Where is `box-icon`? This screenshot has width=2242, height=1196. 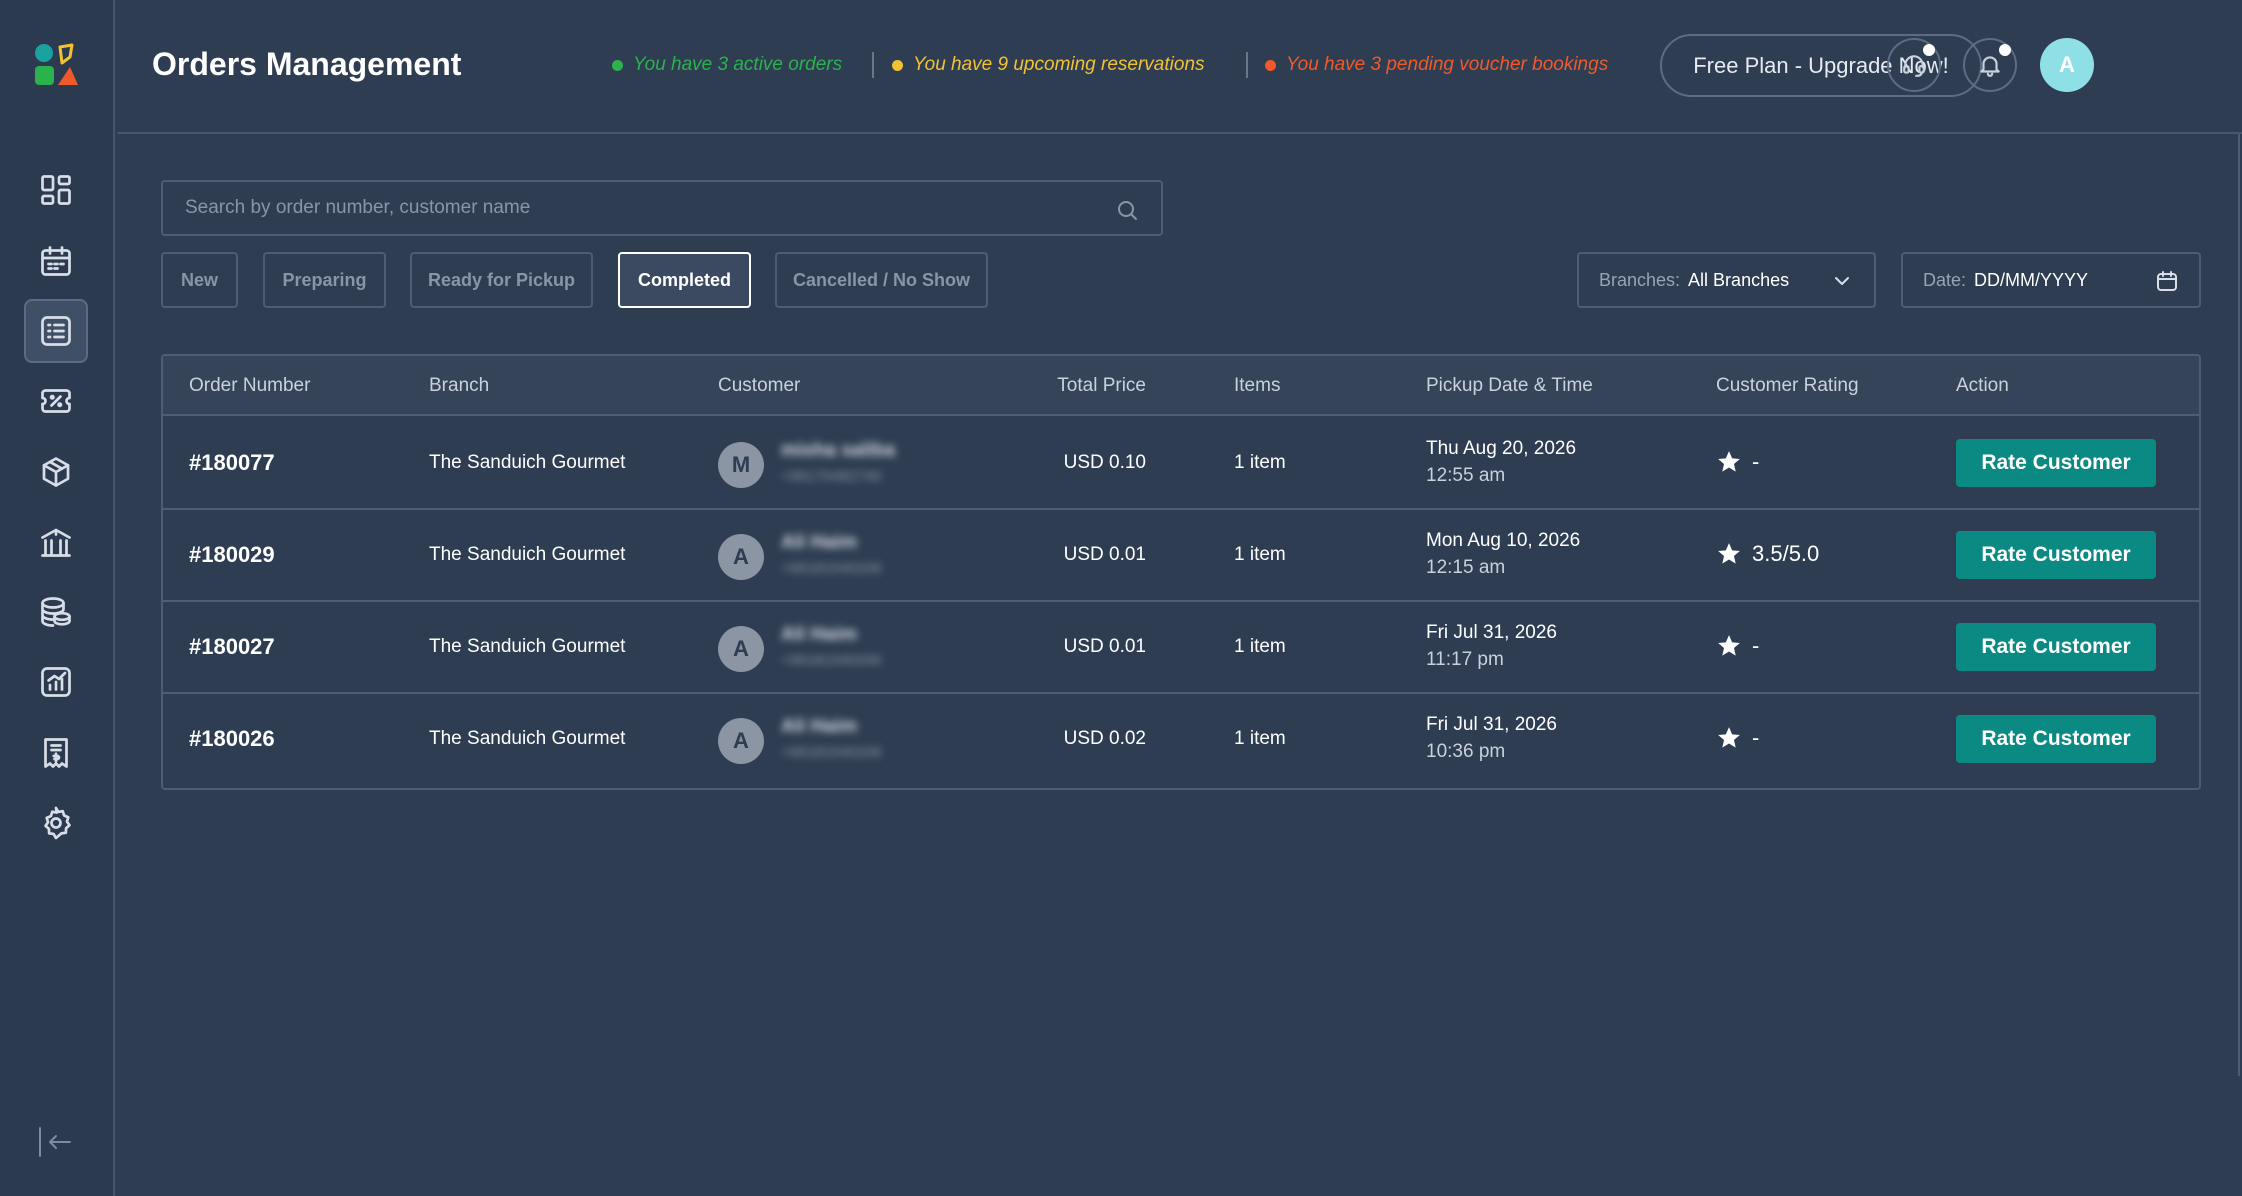
box-icon is located at coordinates (56, 472).